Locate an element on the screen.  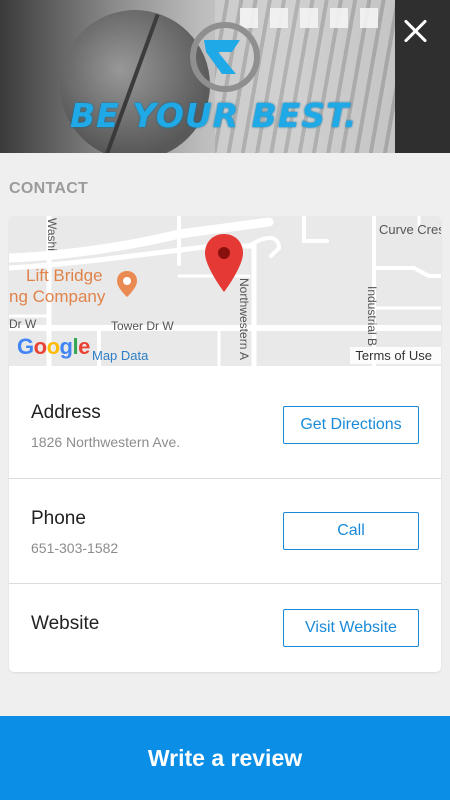
map-label-dr-w: Dr W is located at coordinates (23, 324).